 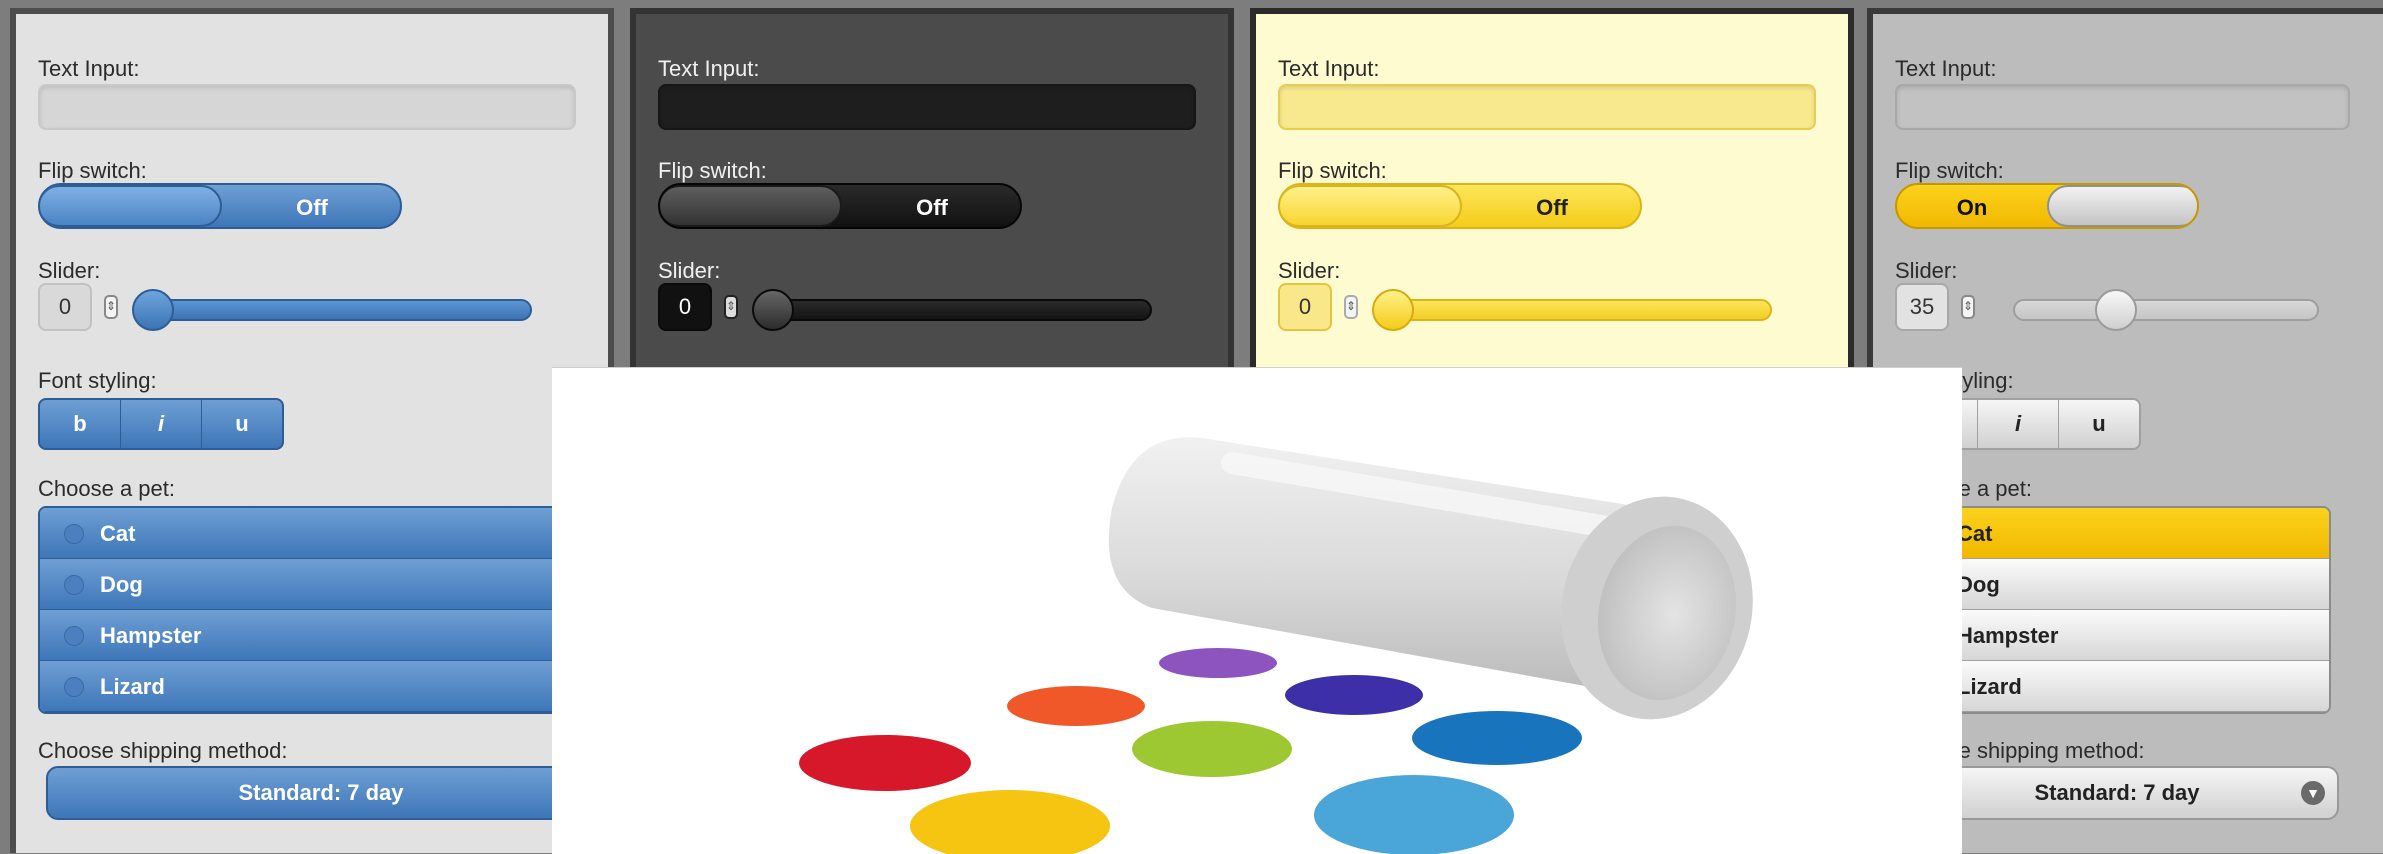 What do you see at coordinates (97, 380) in the screenshot?
I see `font-styling-label: Font styling:` at bounding box center [97, 380].